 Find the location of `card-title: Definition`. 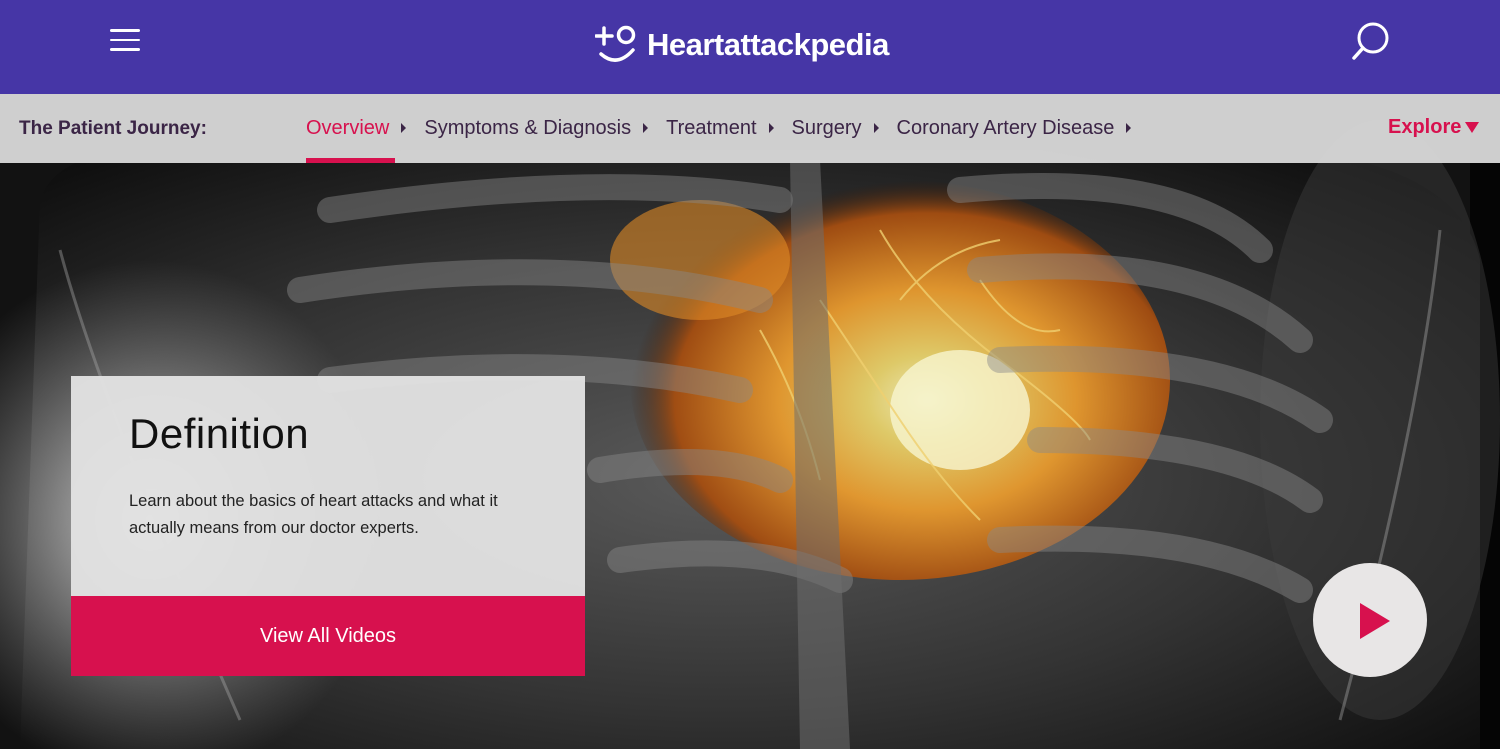

card-title: Definition is located at coordinates (219, 433).